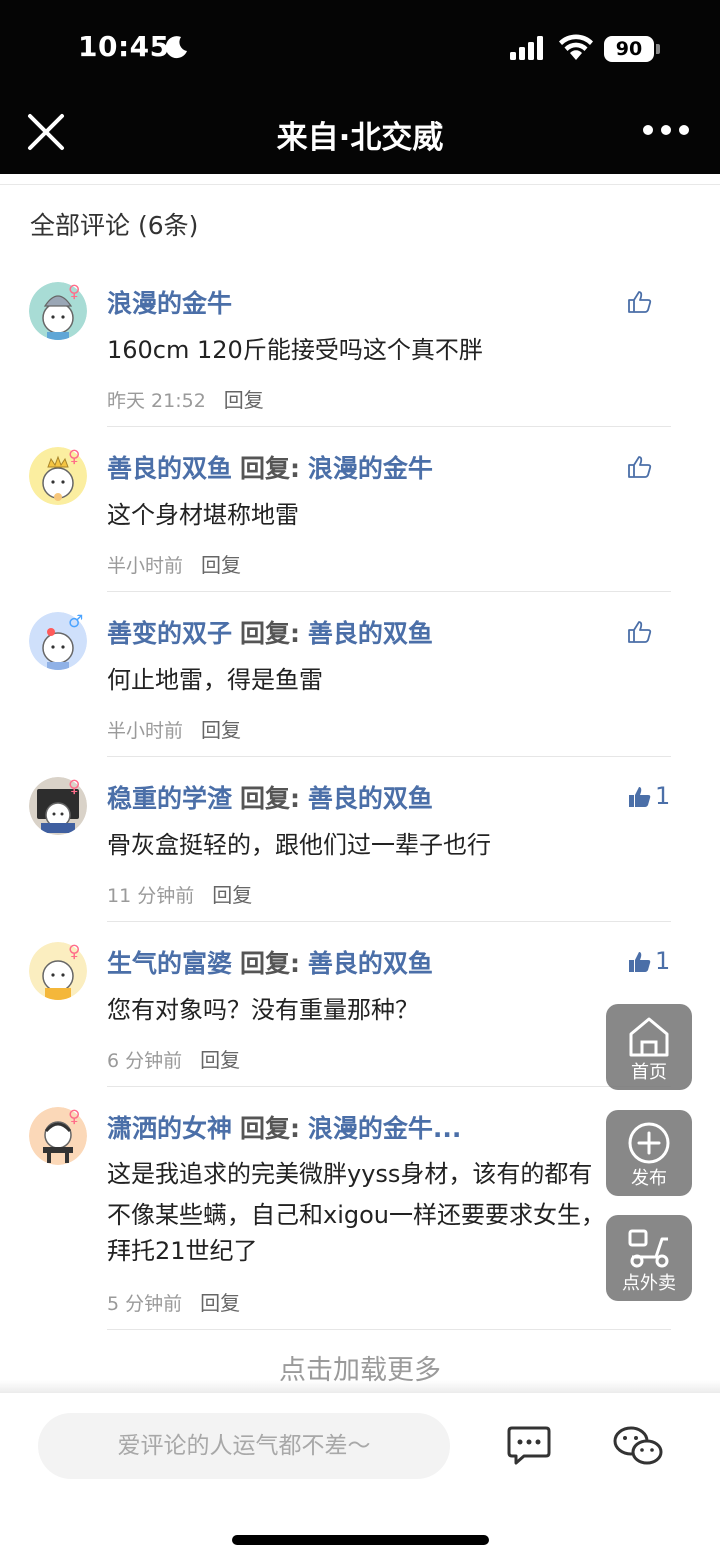 The image size is (720, 1560). Describe the element at coordinates (299, 845) in the screenshot. I see `comment-text: 骨灰盒挺轻的，跟他们过一辈子也行` at that location.